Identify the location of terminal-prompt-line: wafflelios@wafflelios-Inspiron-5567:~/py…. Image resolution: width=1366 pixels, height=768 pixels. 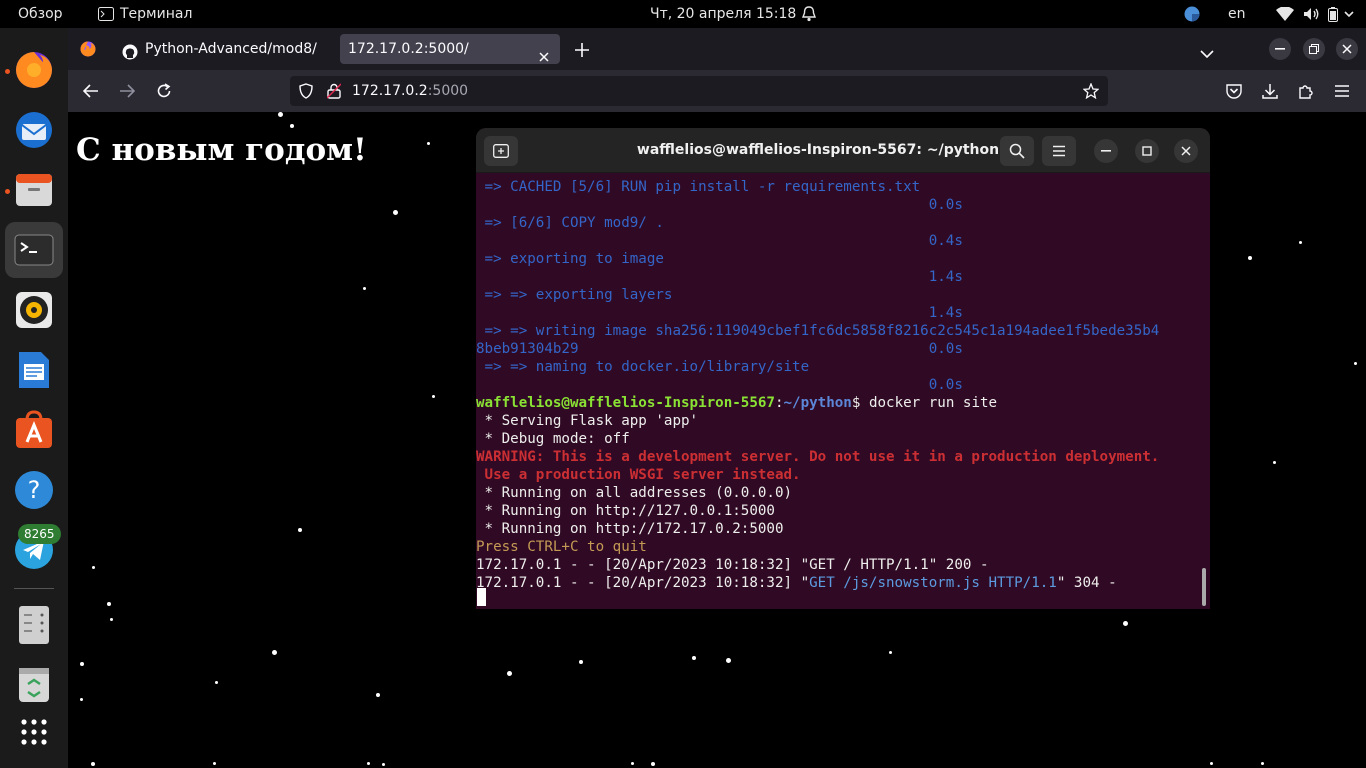
(736, 403).